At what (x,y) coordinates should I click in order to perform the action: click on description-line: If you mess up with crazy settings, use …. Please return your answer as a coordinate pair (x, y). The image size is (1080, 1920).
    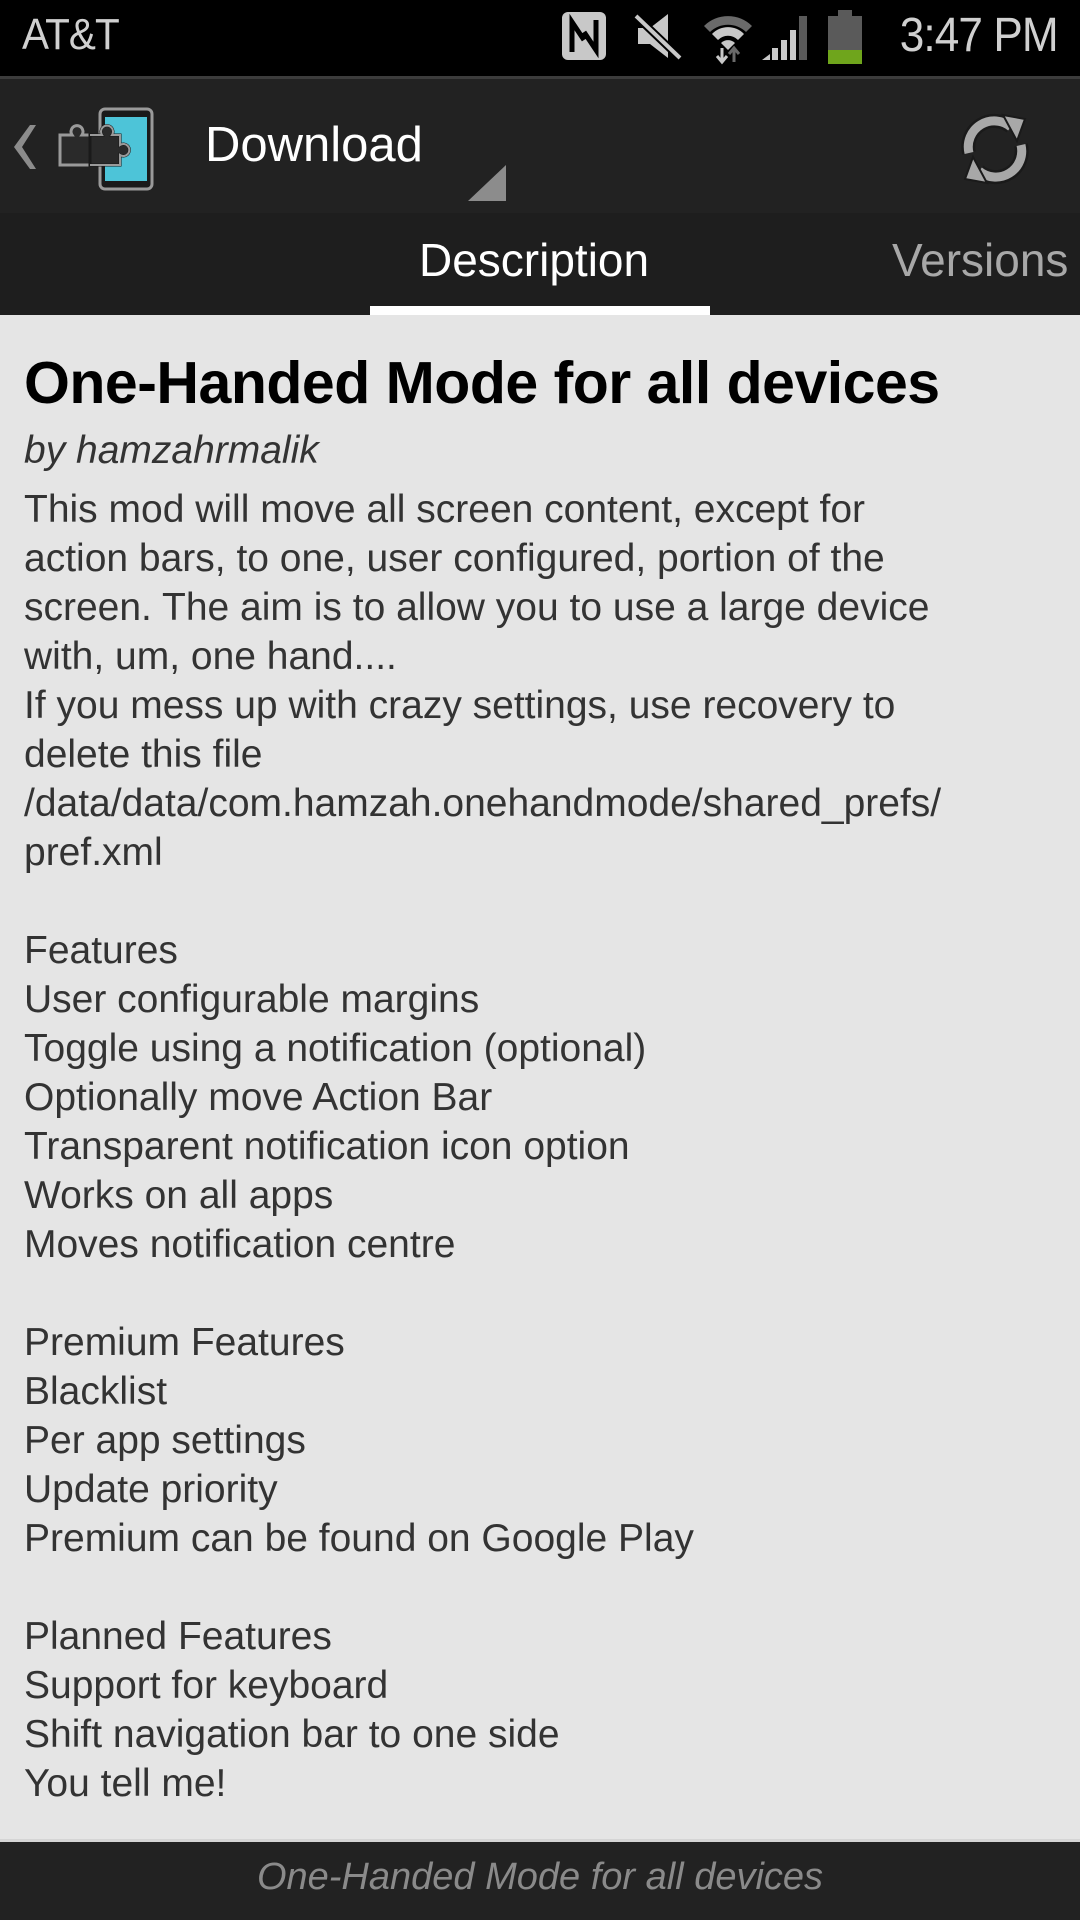
    Looking at the image, I should click on (460, 705).